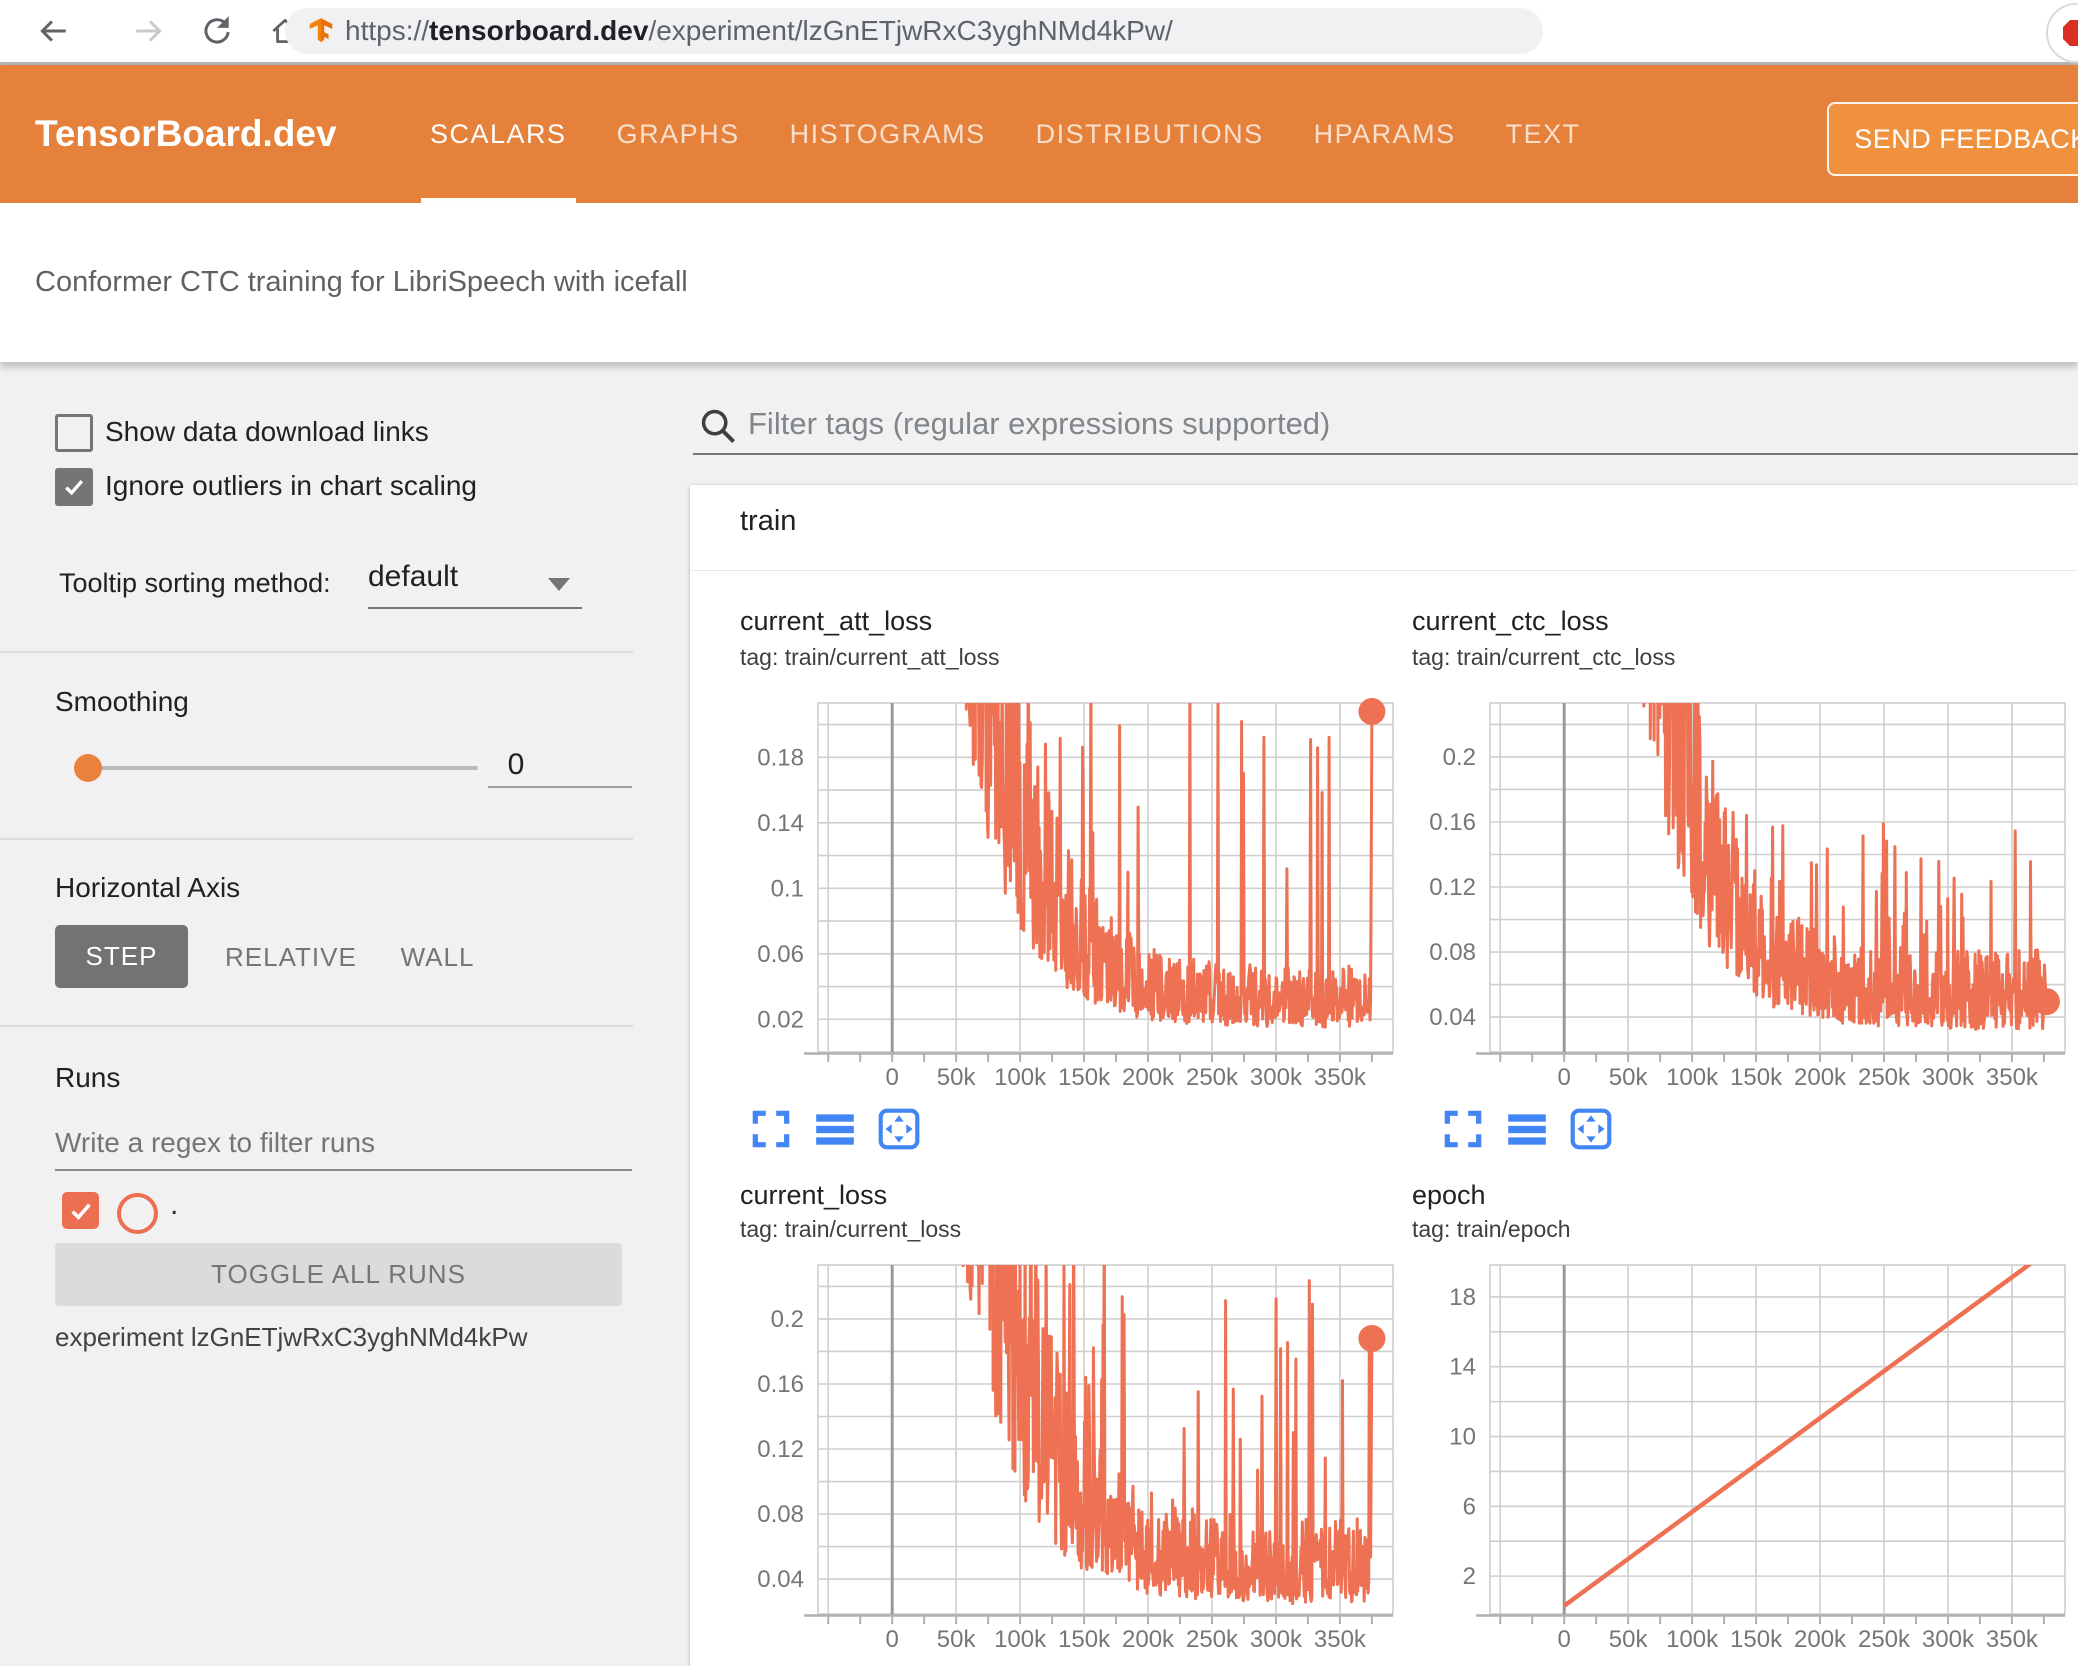 Image resolution: width=2078 pixels, height=1666 pixels. I want to click on svg-text: 0.06, so click(780, 954).